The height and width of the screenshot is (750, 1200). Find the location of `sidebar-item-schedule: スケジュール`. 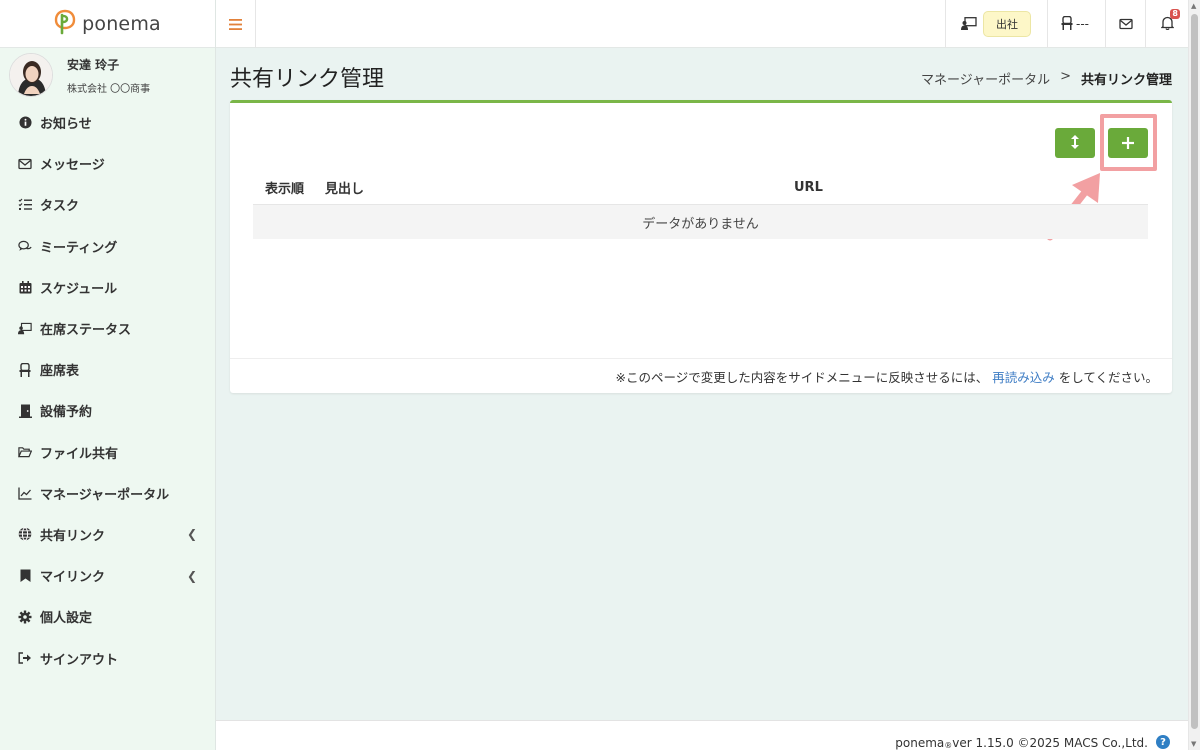

sidebar-item-schedule: スケジュール is located at coordinates (107, 287).